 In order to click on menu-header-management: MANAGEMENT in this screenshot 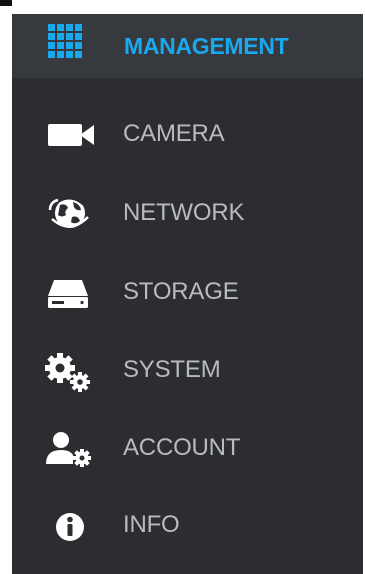, I will do `click(187, 46)`.